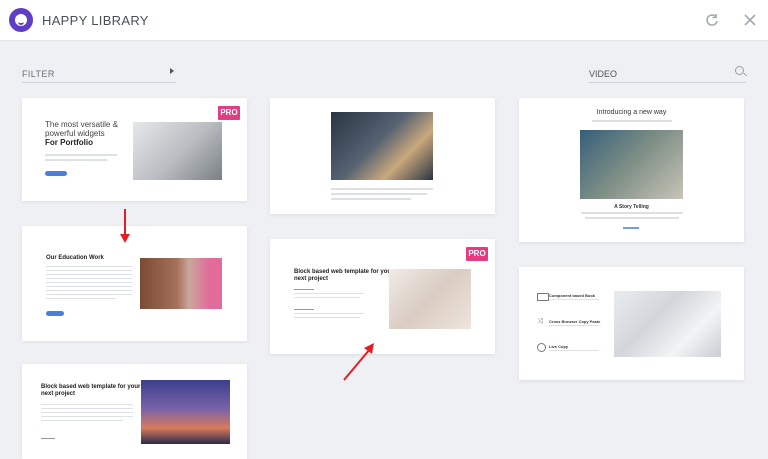 The image size is (768, 459). What do you see at coordinates (358, 362) in the screenshot?
I see `red-arrow-diagonal-icon` at bounding box center [358, 362].